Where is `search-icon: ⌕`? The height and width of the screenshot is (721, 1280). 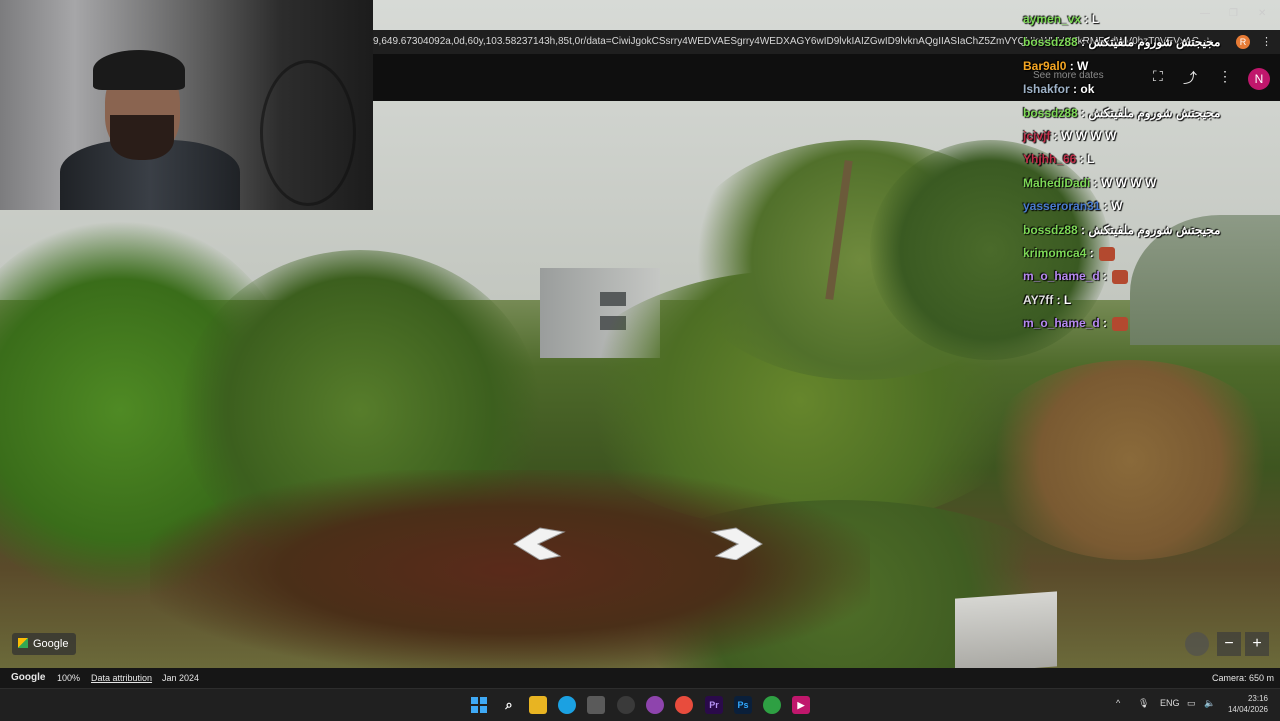 search-icon: ⌕ is located at coordinates (509, 705).